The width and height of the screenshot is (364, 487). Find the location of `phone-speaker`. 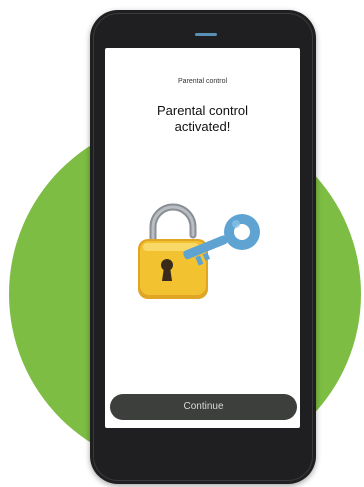

phone-speaker is located at coordinates (206, 34).